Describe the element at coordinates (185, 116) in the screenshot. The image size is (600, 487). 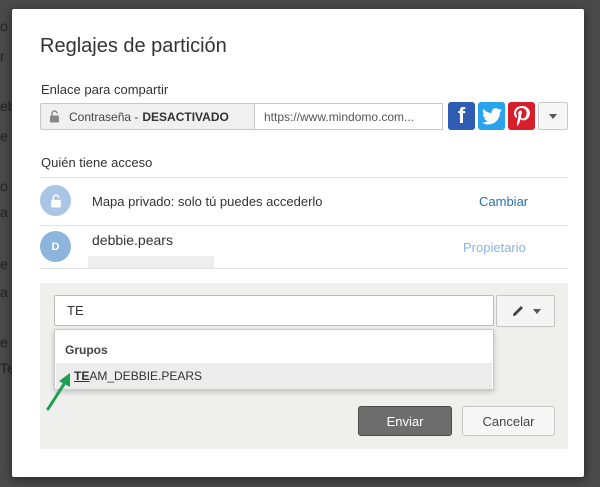
I see `password-state: DESACTIVADO` at that location.